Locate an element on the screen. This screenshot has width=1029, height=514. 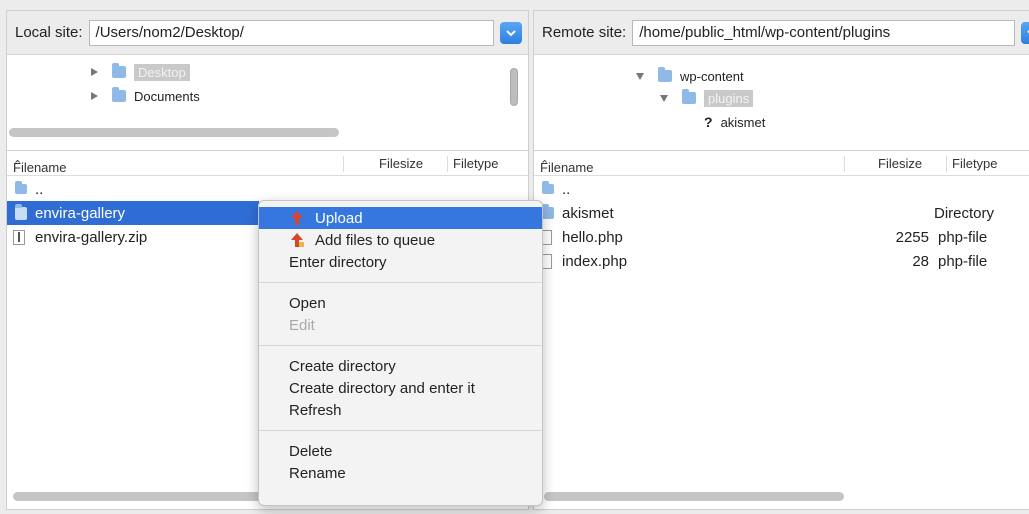
local-path-dropdown is located at coordinates (511, 32).